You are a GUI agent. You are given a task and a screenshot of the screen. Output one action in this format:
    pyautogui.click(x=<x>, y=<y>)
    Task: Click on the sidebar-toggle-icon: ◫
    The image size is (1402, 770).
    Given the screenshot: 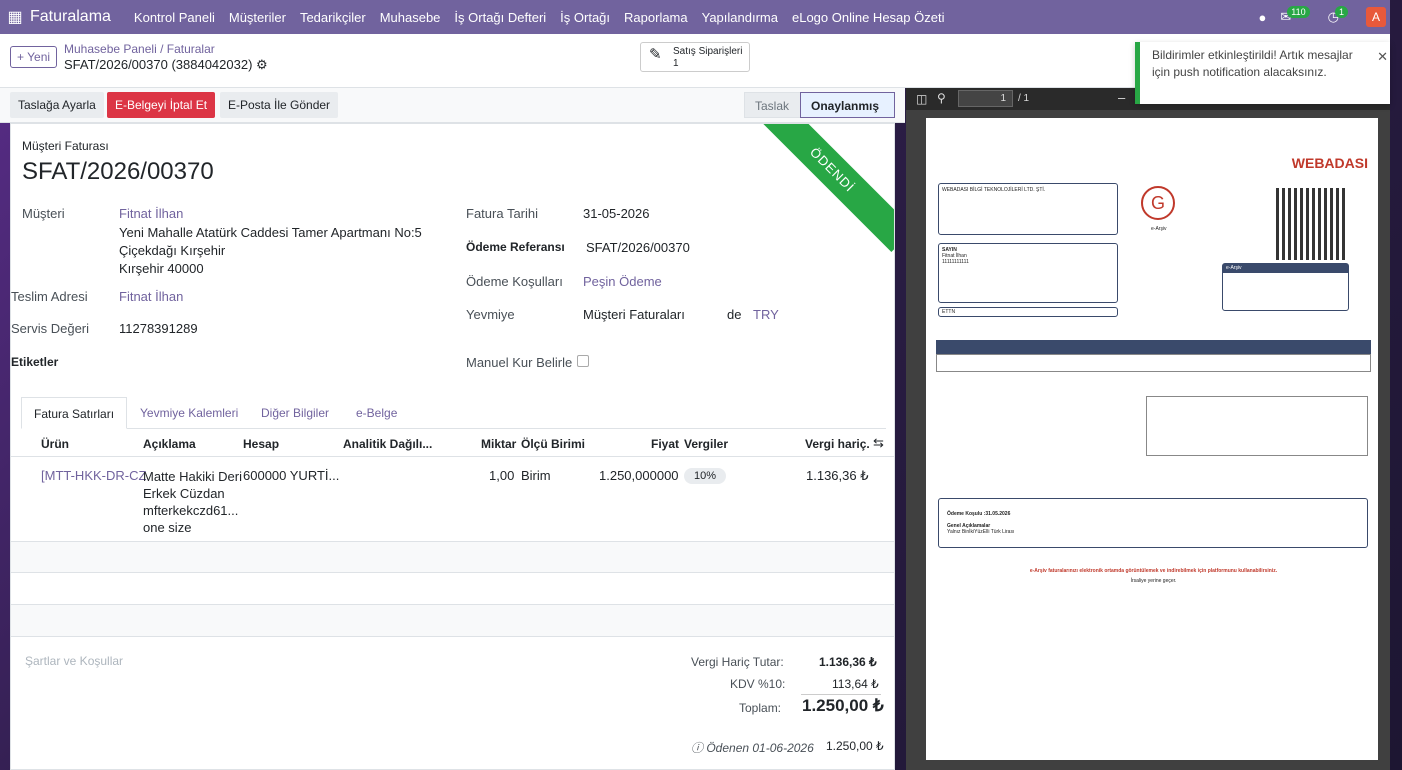 What is the action you would take?
    pyautogui.click(x=921, y=99)
    